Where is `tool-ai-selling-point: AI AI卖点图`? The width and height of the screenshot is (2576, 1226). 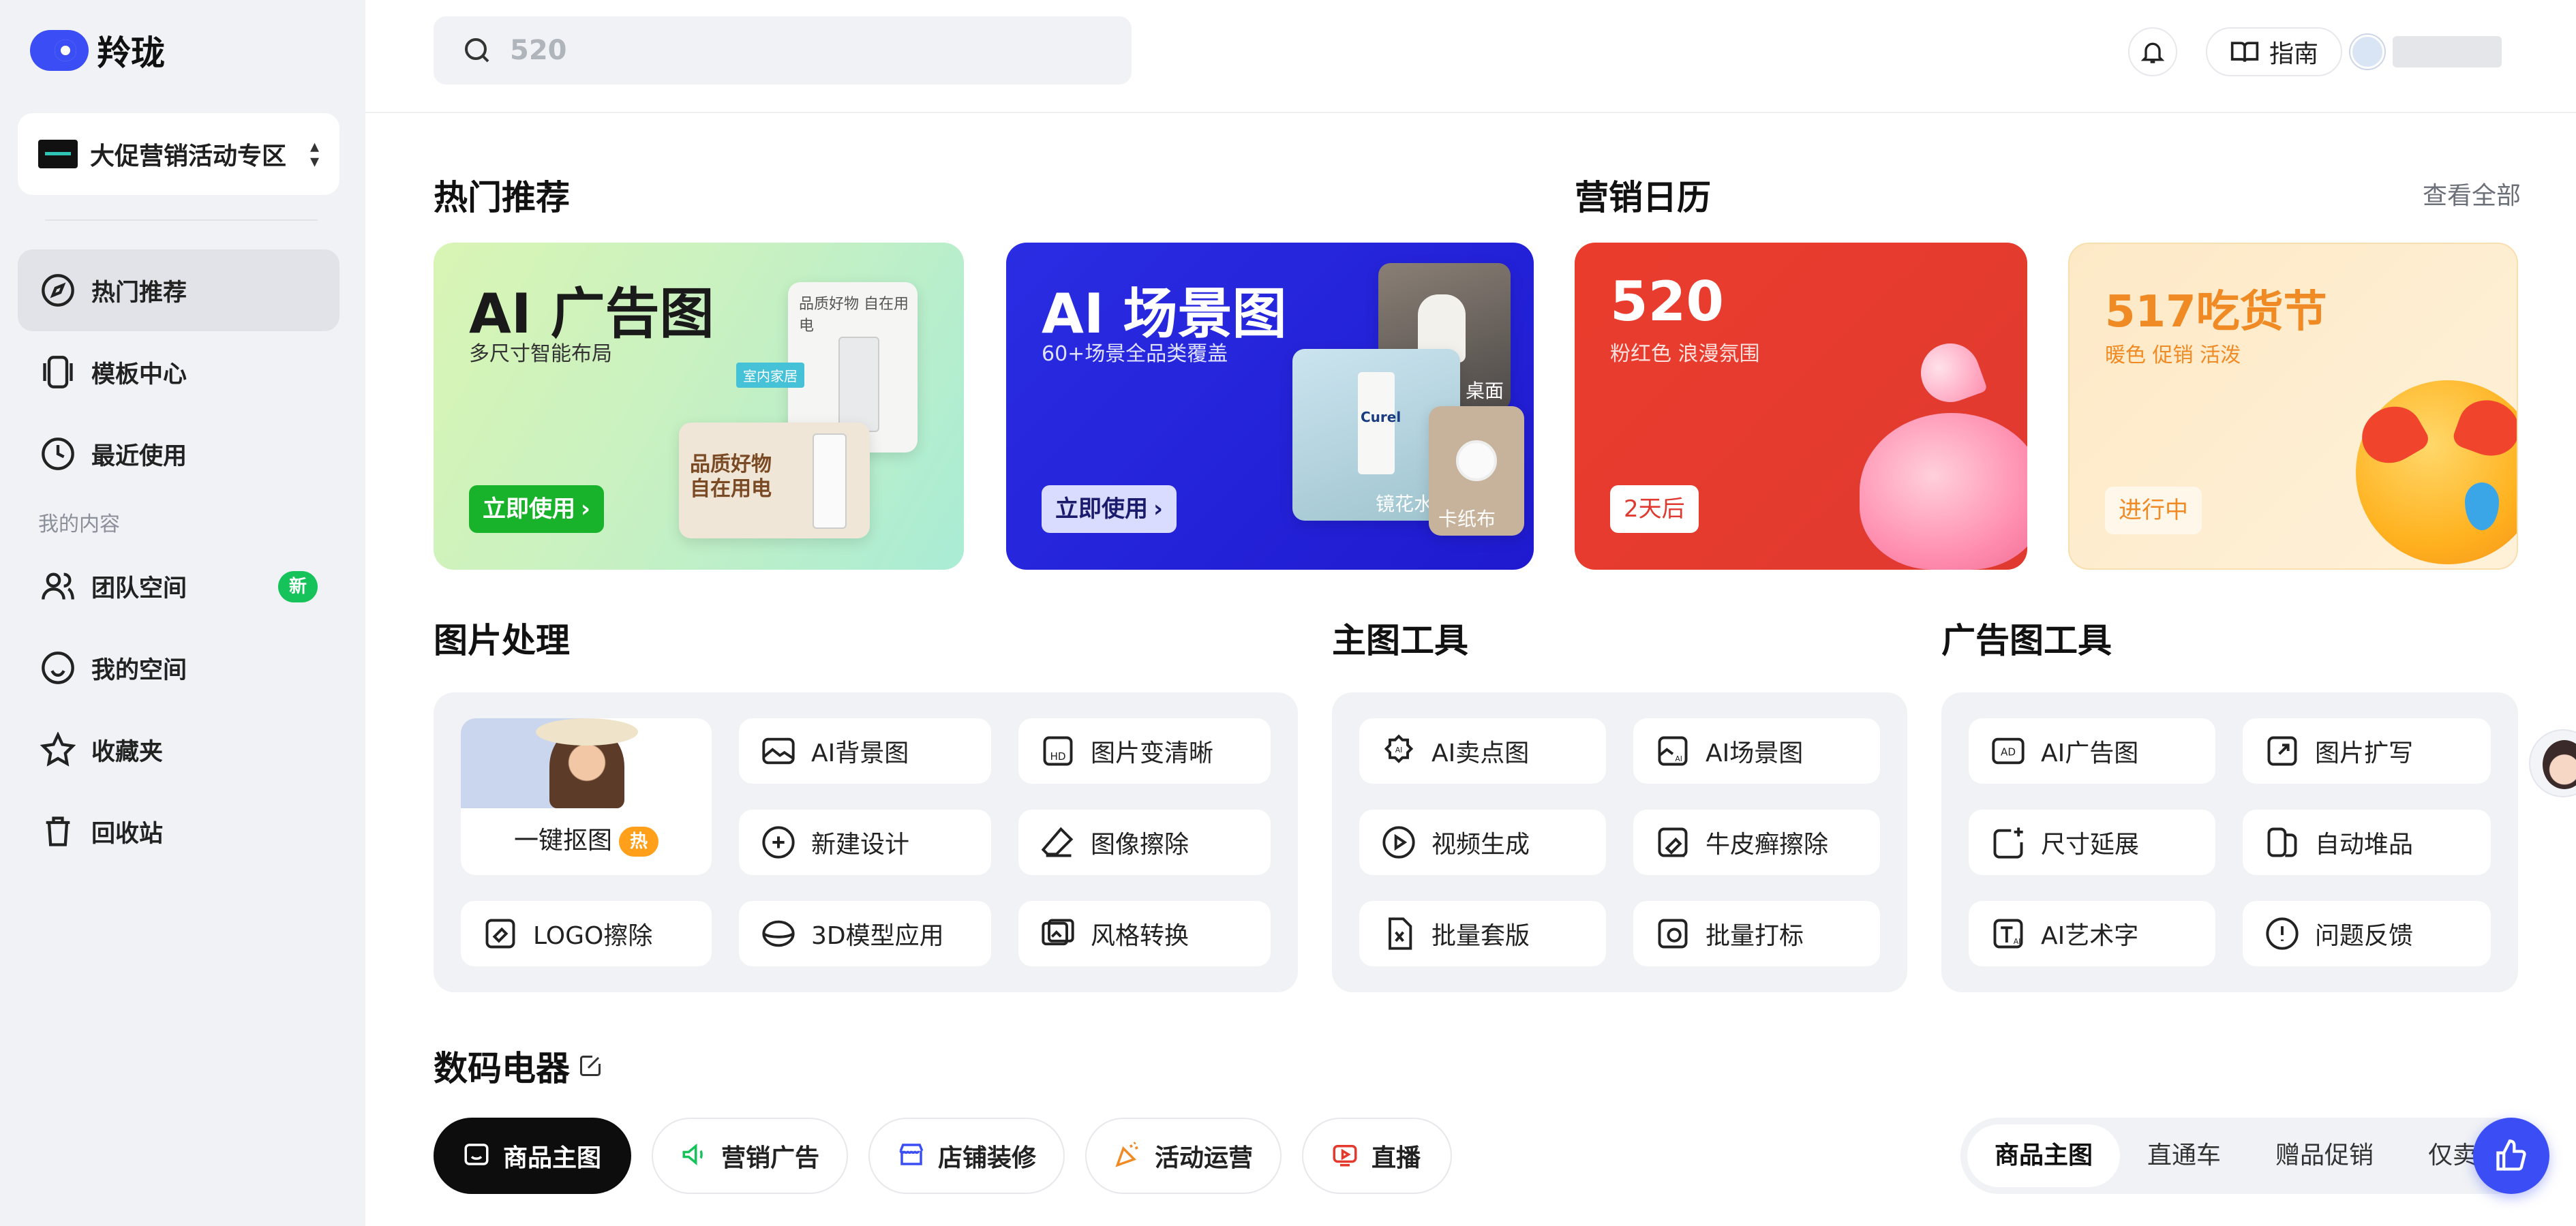 tool-ai-selling-point: AI AI卖点图 is located at coordinates (1482, 751).